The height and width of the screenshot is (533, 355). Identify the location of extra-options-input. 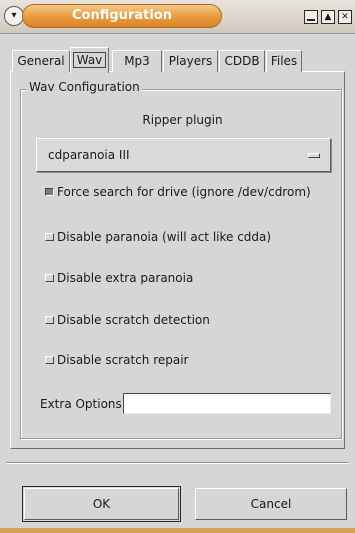
(227, 403).